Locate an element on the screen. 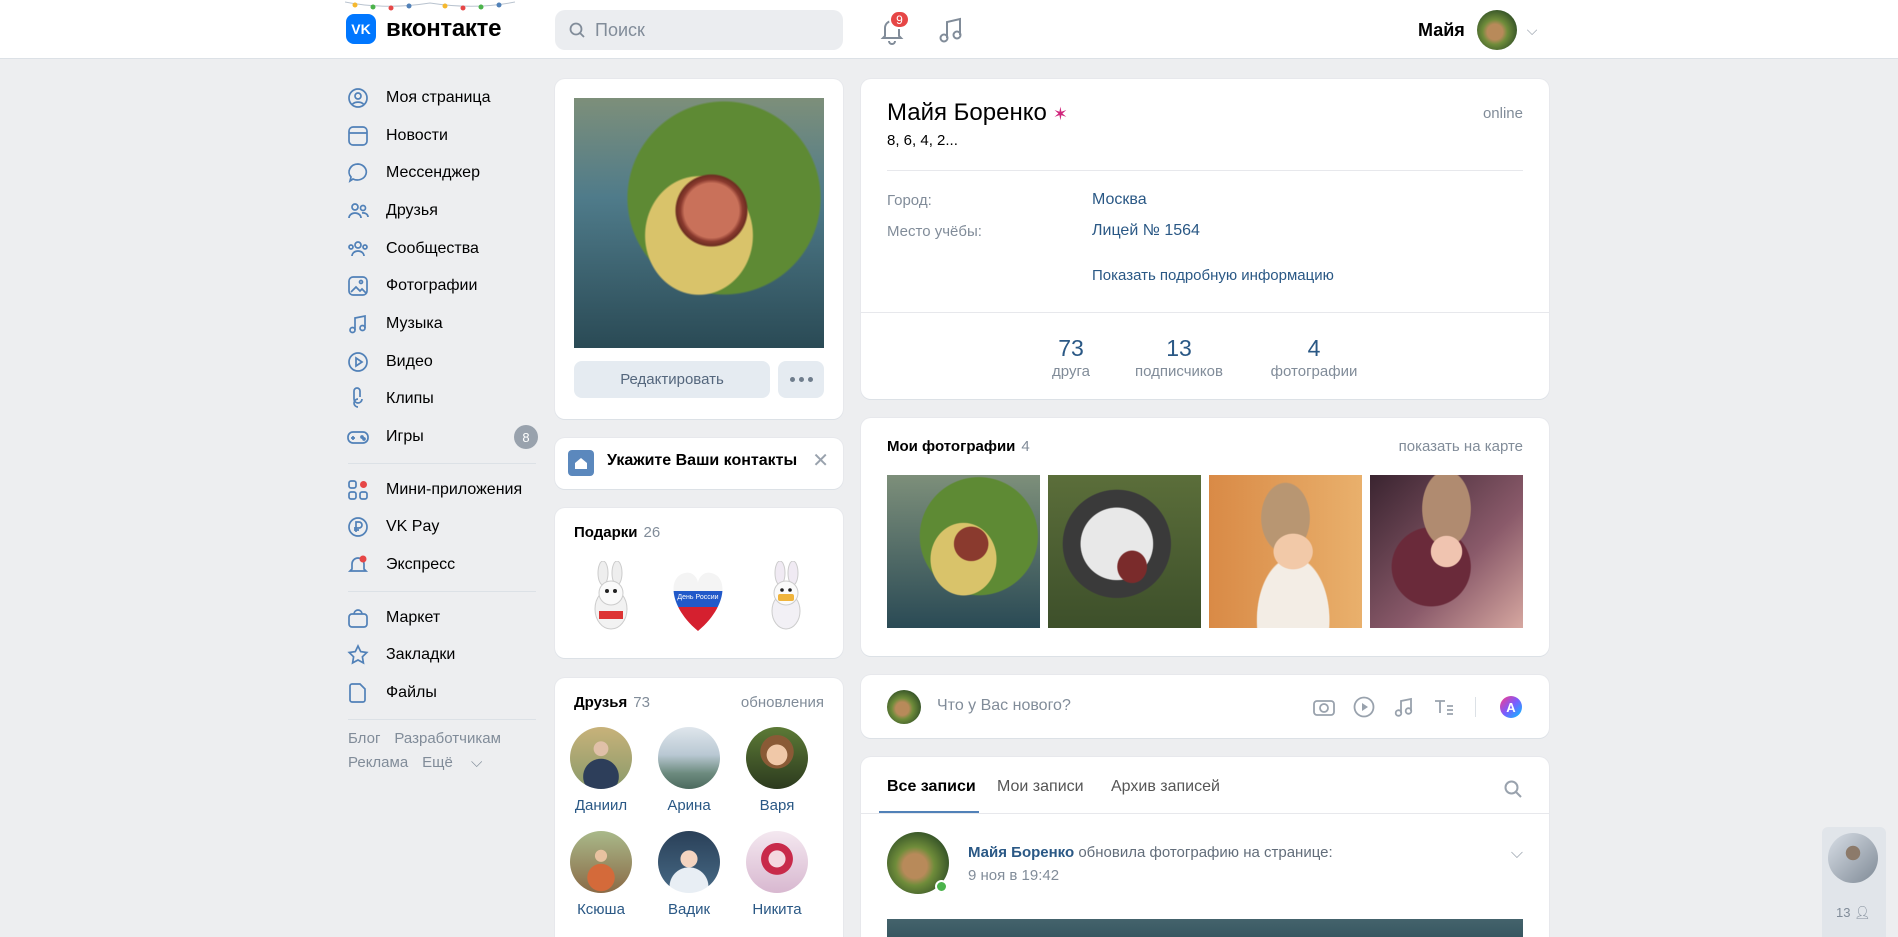 The width and height of the screenshot is (1898, 937). followers-counter: 13 подписчиков is located at coordinates (1179, 357).